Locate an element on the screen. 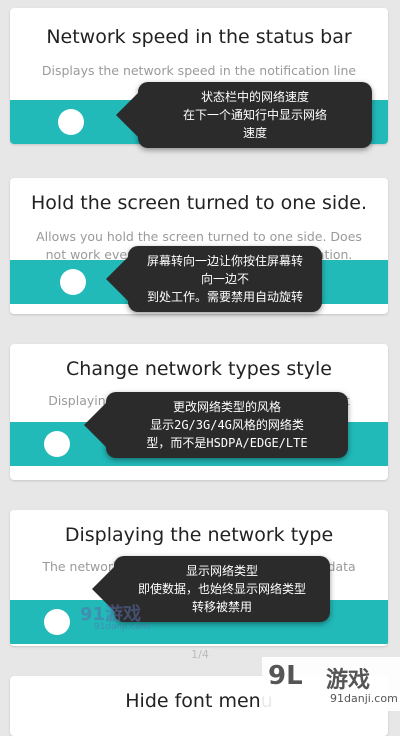 The image size is (400, 736). tooltip-line: 即使数据，也始终显示网络类型 is located at coordinates (221, 589).